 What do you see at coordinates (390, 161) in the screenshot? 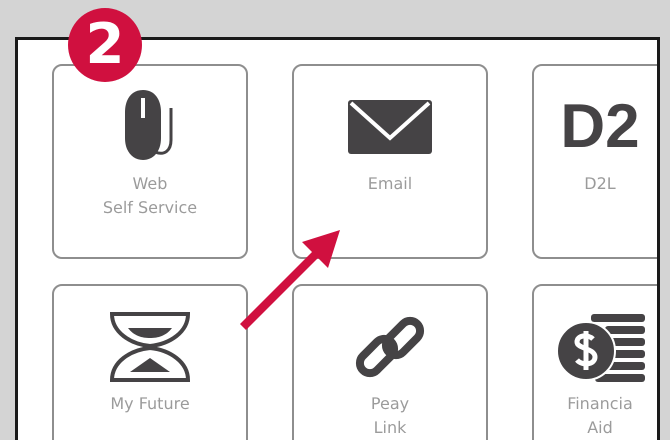
I see `app-tile: Email` at bounding box center [390, 161].